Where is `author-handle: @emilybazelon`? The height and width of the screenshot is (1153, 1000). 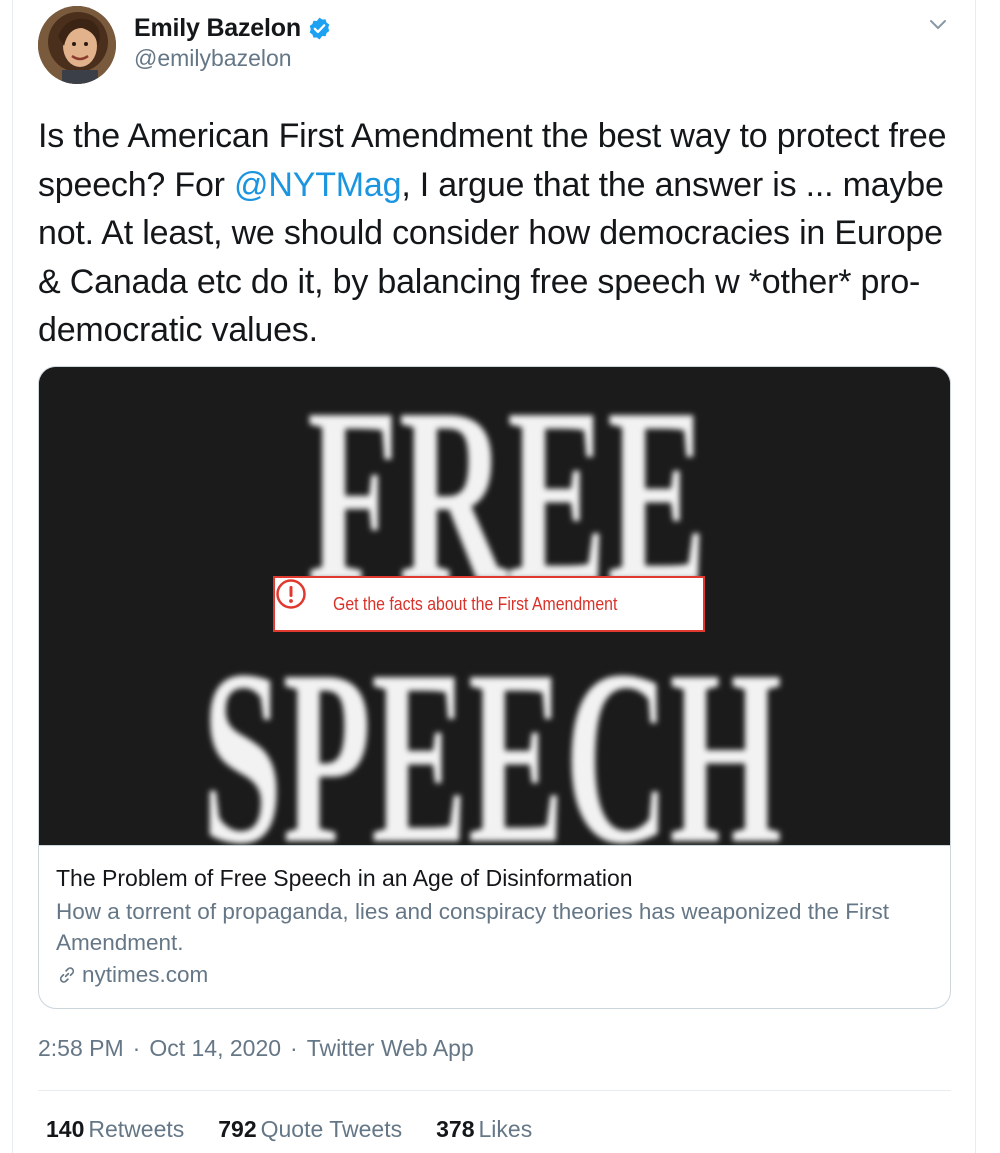 author-handle: @emilybazelon is located at coordinates (213, 58).